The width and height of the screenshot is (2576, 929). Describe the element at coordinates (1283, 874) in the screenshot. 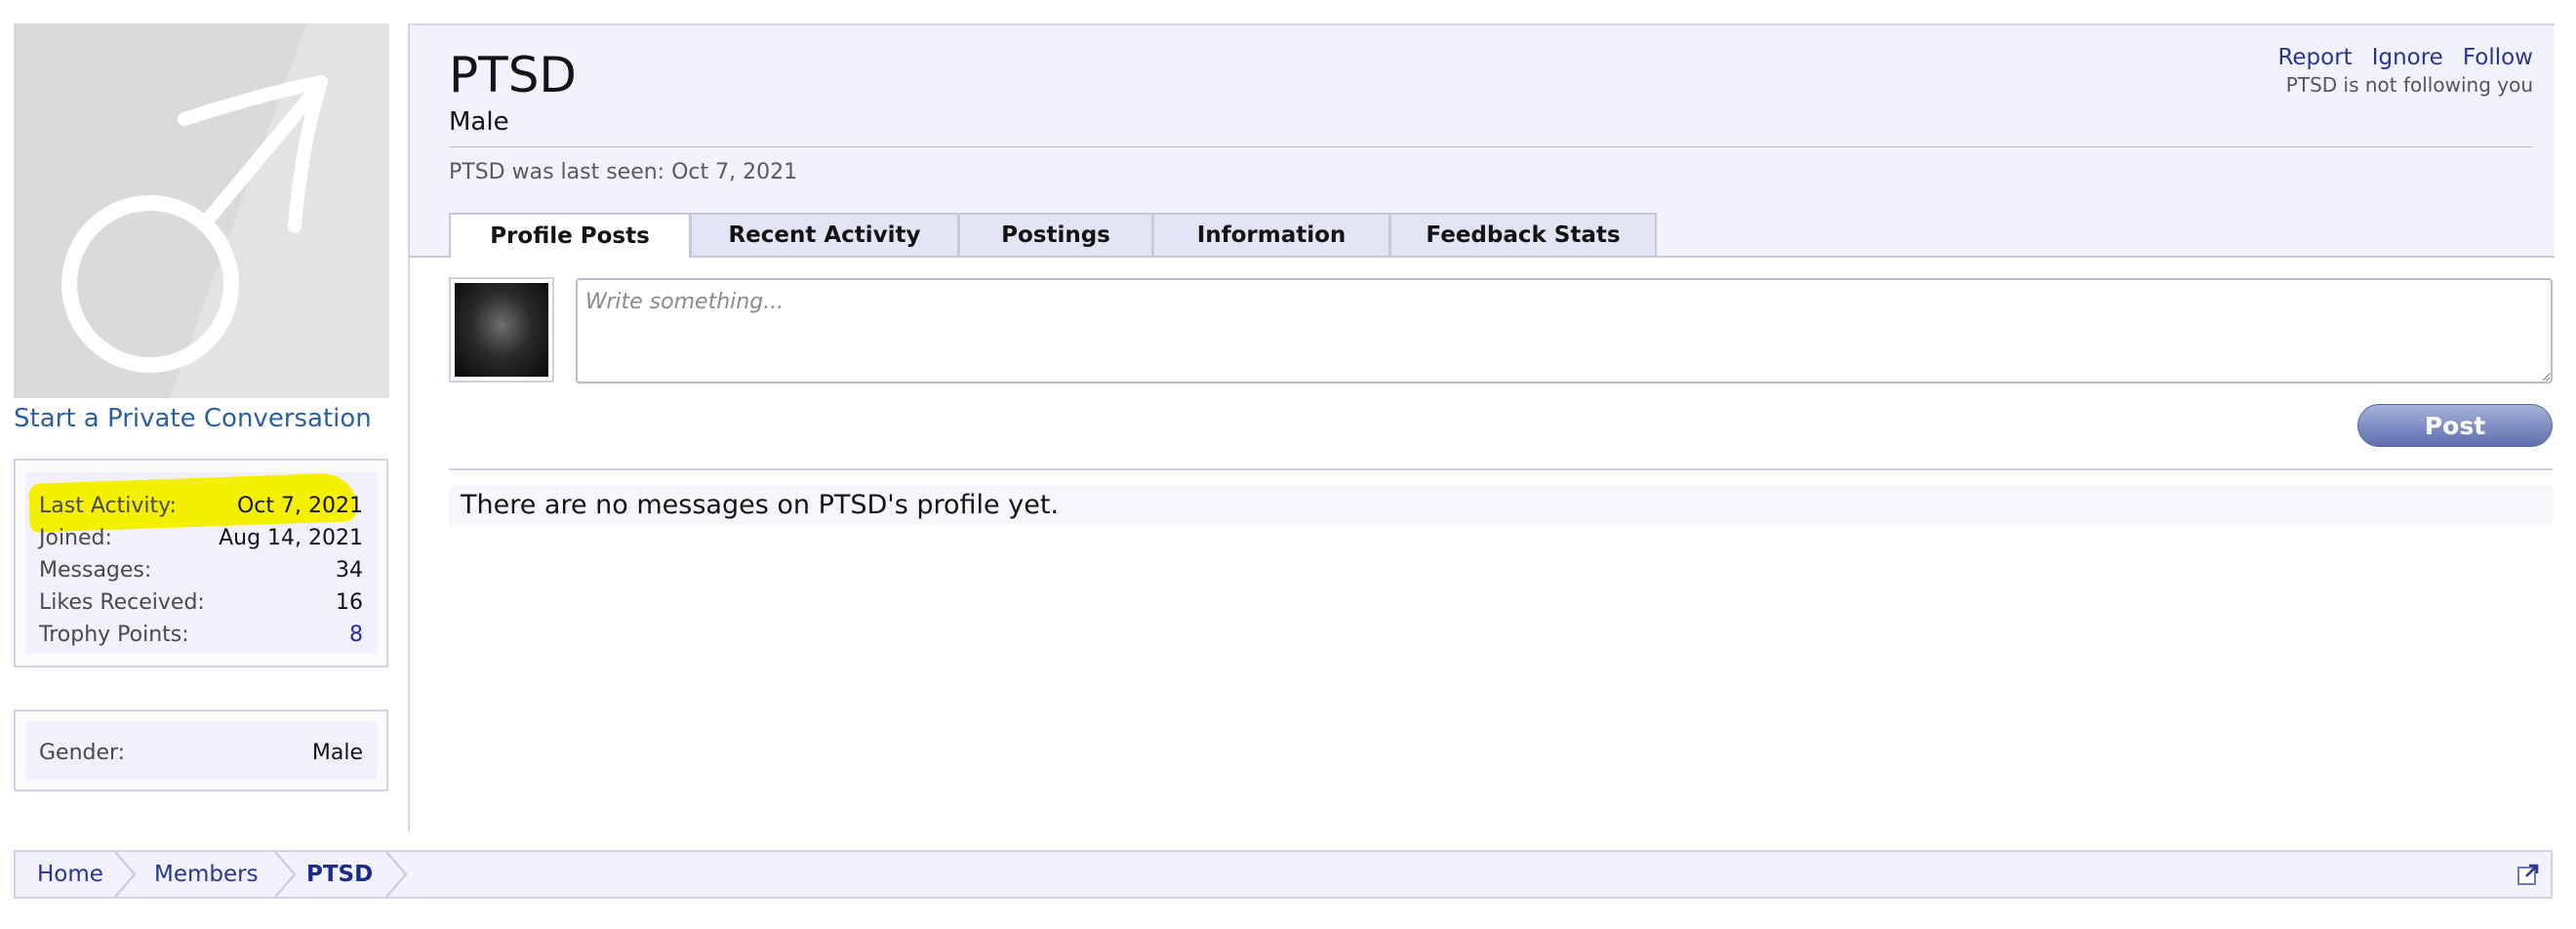

I see `breadcrumb: Home Members PTSD` at that location.